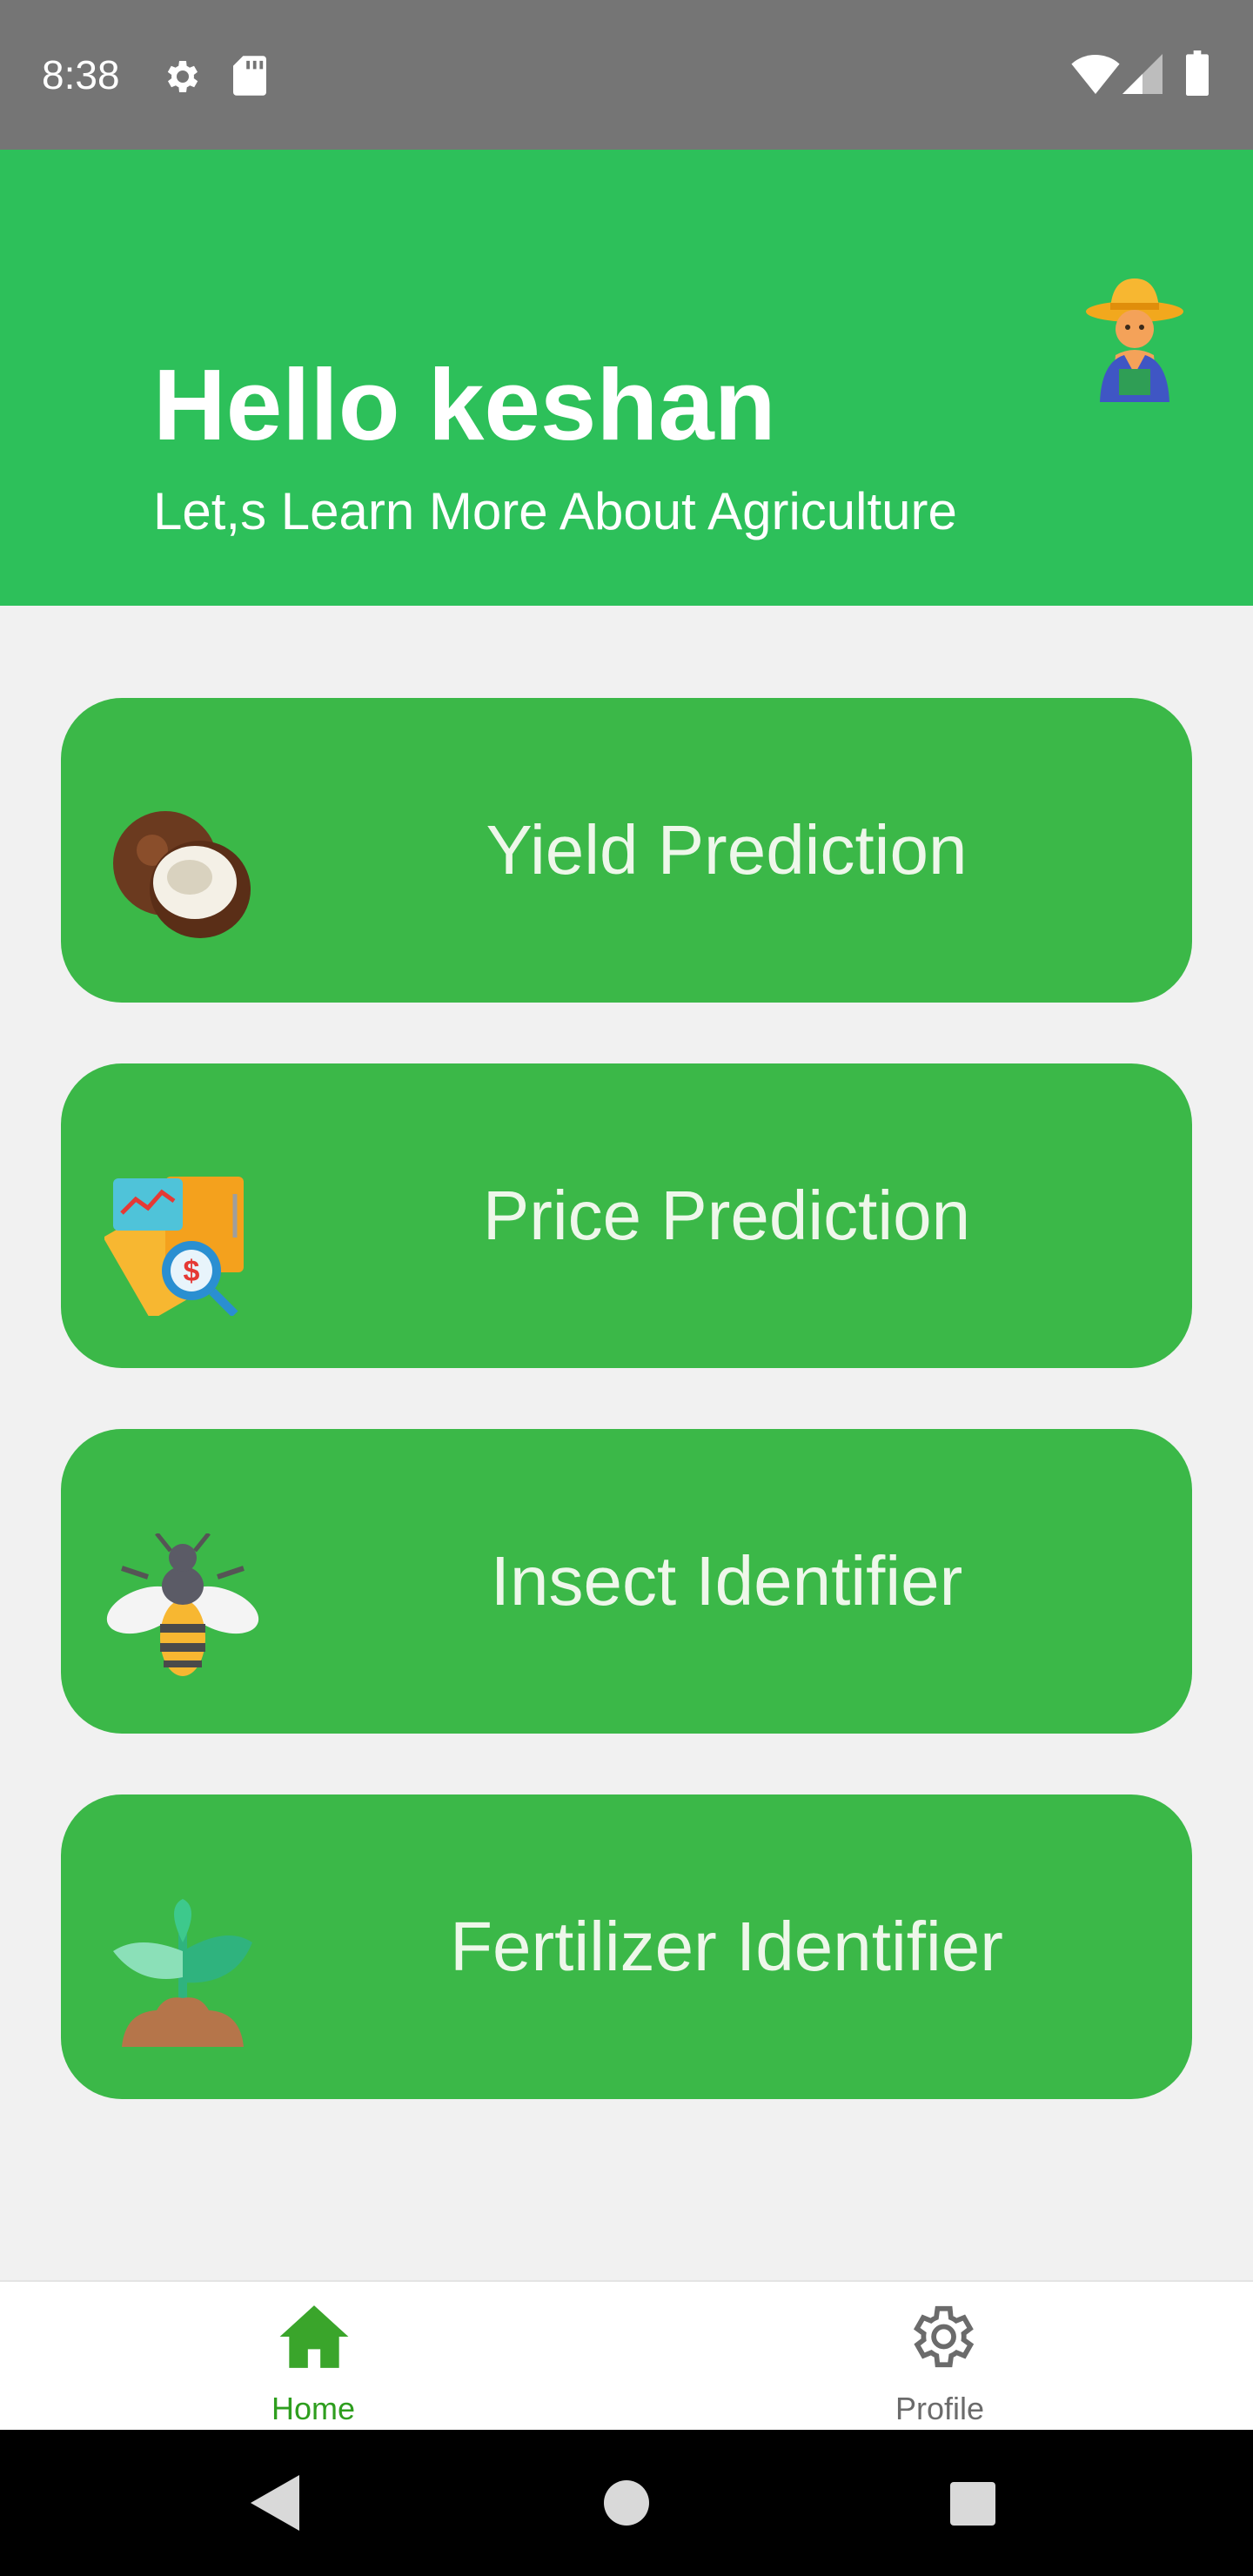  What do you see at coordinates (1134, 337) in the screenshot?
I see `farmer-avatar-icon` at bounding box center [1134, 337].